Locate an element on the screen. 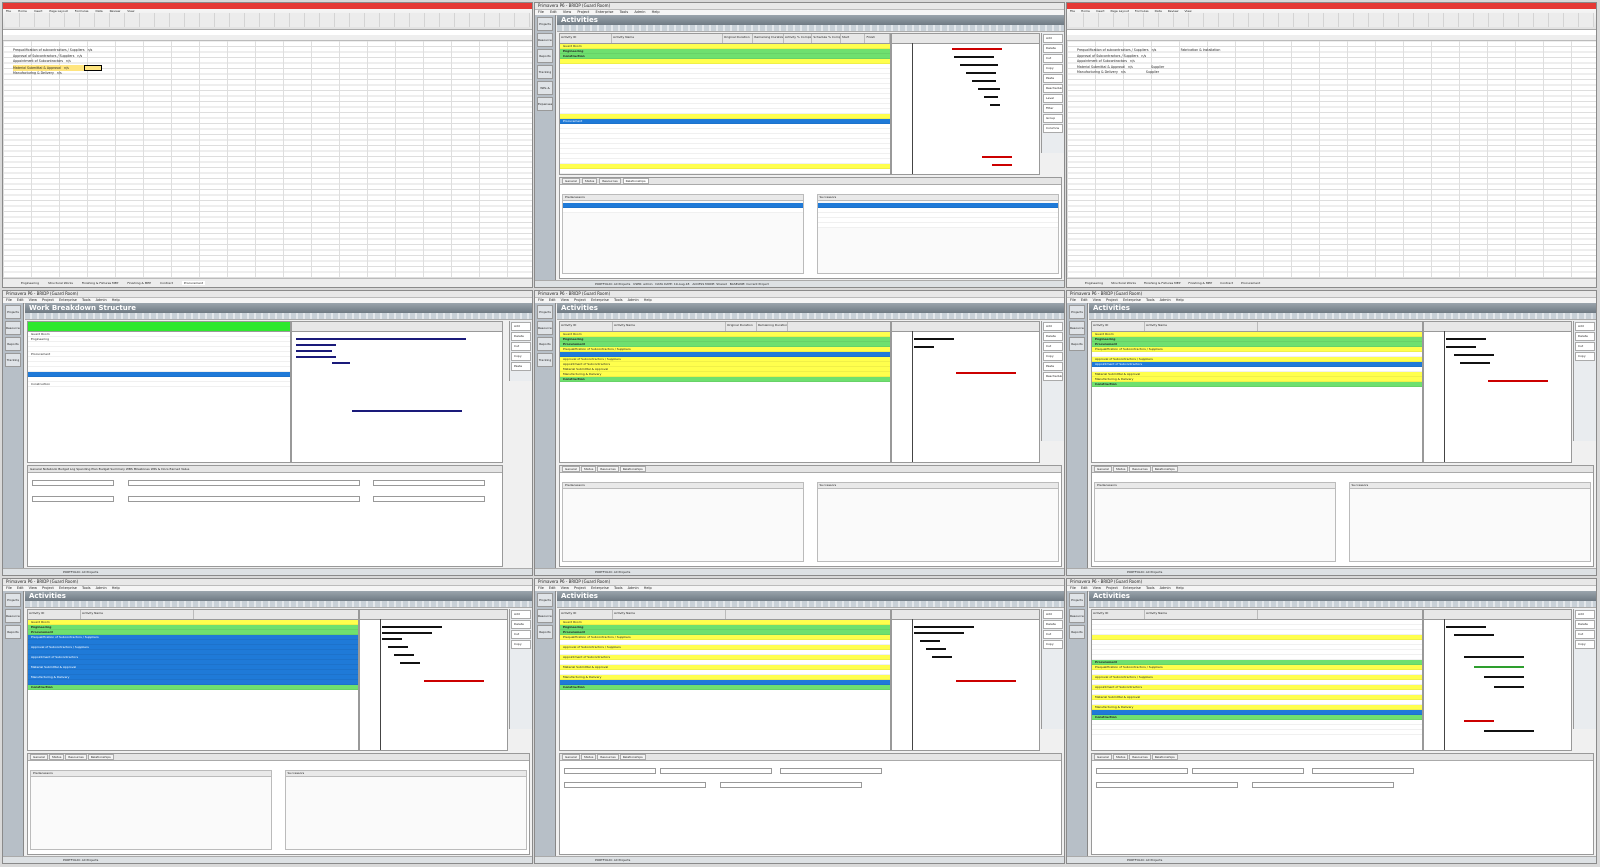  detail-tabs: General Status Resources Relationships is located at coordinates (810, 181).